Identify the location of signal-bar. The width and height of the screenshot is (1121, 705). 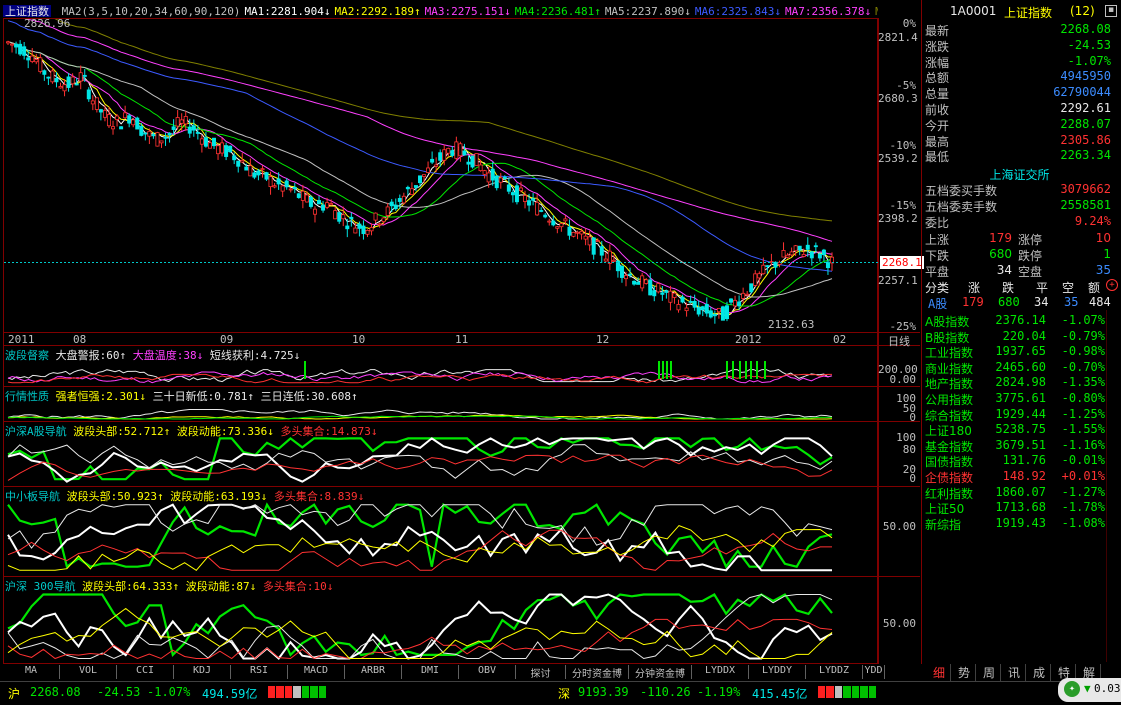
(765, 370).